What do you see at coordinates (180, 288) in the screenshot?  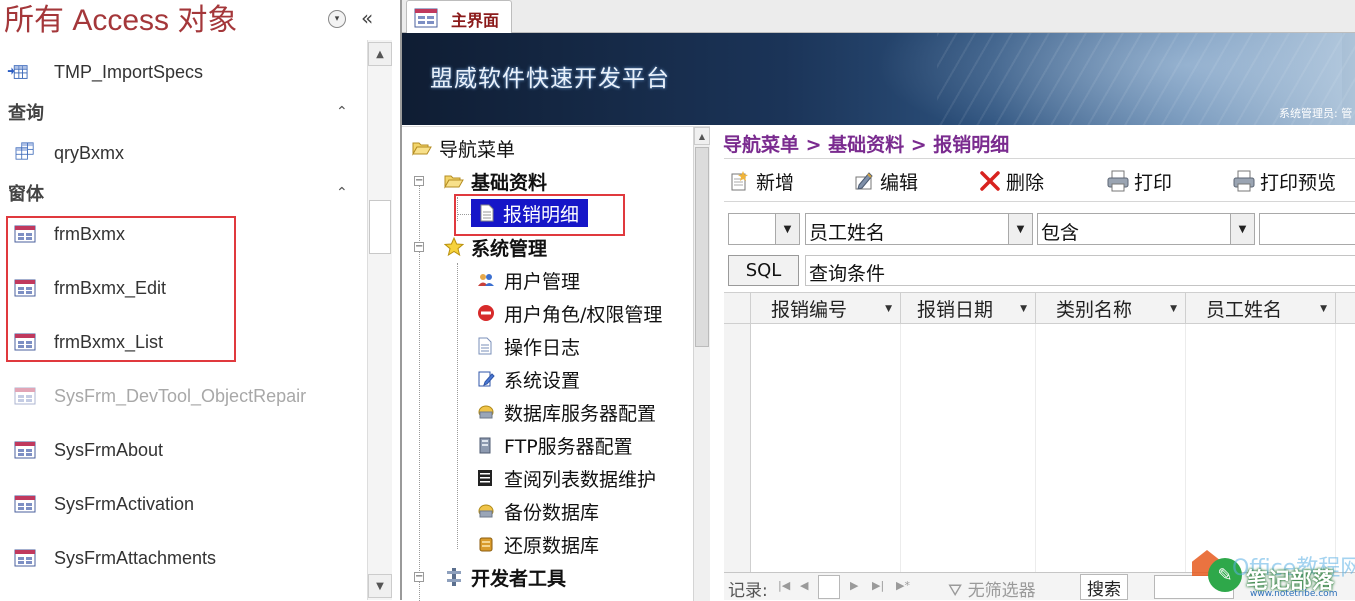 I see `nav-item-form: frmBxmx_Edit` at bounding box center [180, 288].